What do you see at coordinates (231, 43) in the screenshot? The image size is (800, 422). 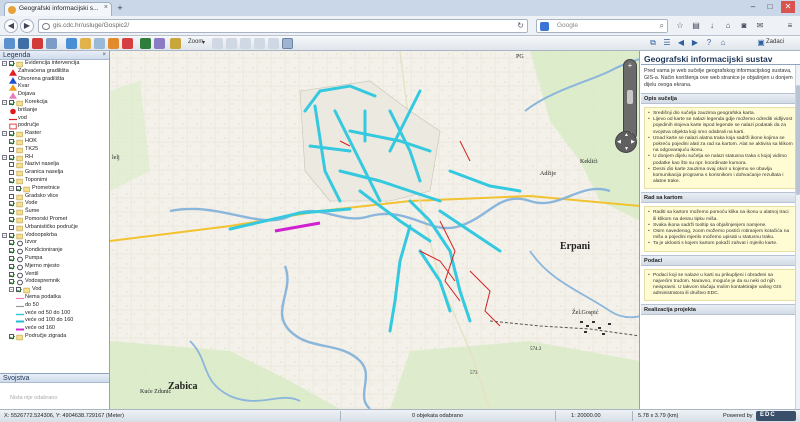 I see `zoom-out-icon` at bounding box center [231, 43].